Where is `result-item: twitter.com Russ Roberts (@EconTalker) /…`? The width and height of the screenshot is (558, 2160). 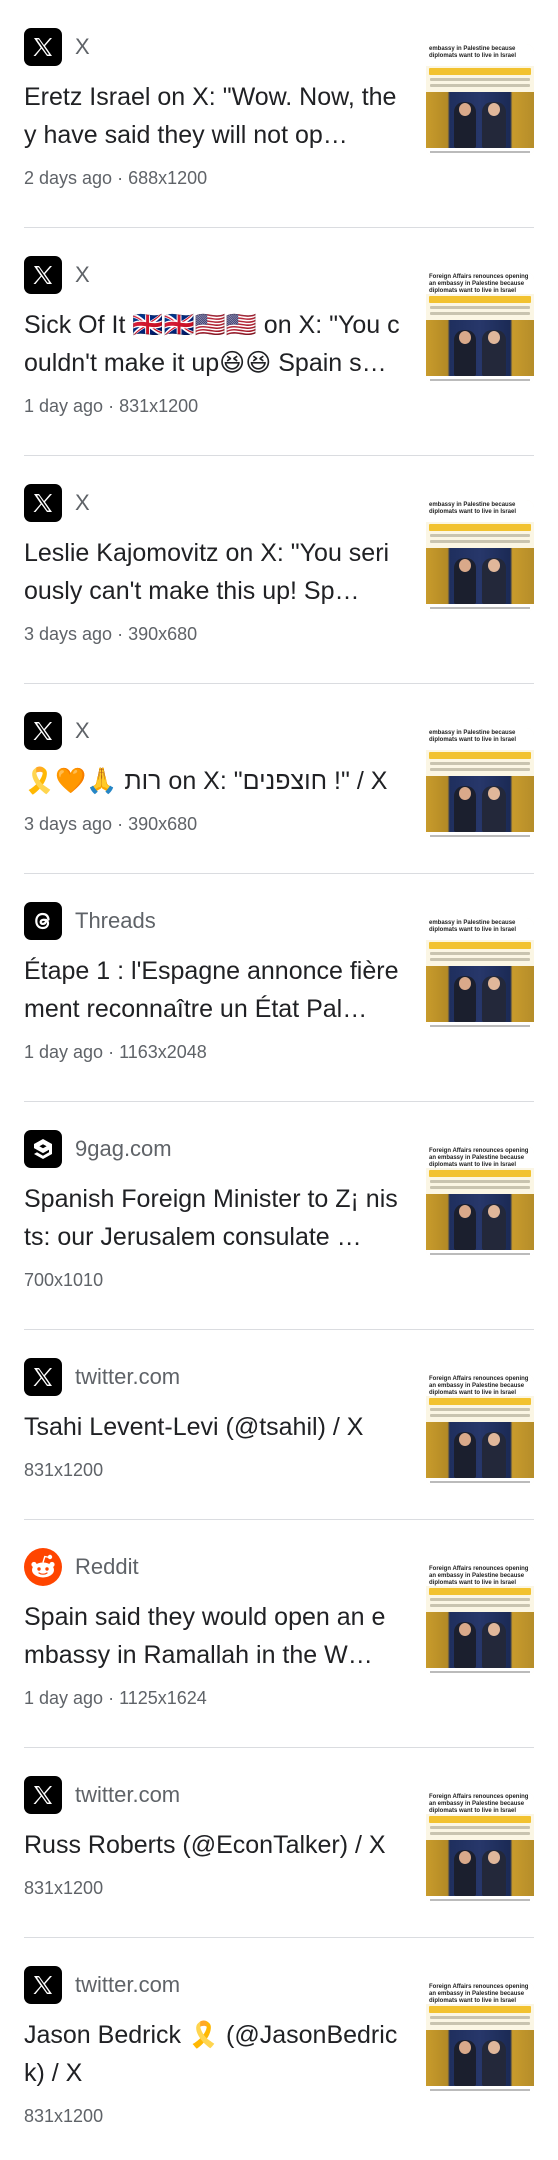
result-item: twitter.com Russ Roberts (@EconTalker) /… is located at coordinates (279, 1843).